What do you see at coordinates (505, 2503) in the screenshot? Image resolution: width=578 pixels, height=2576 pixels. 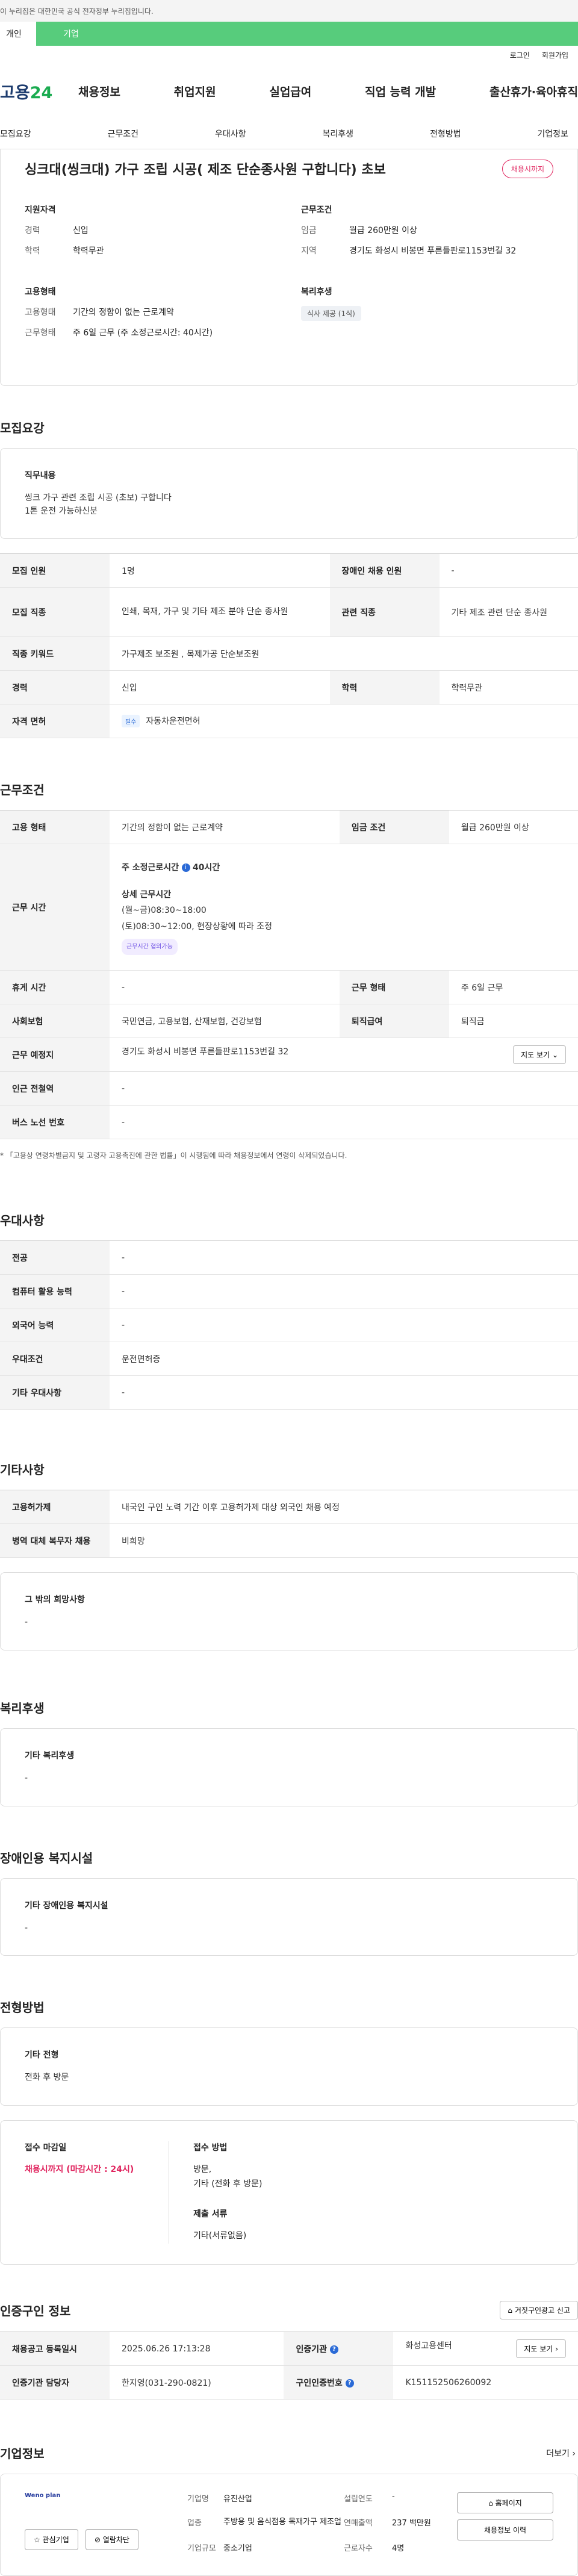 I see `homepage-button: ⌂ 홈페이지` at bounding box center [505, 2503].